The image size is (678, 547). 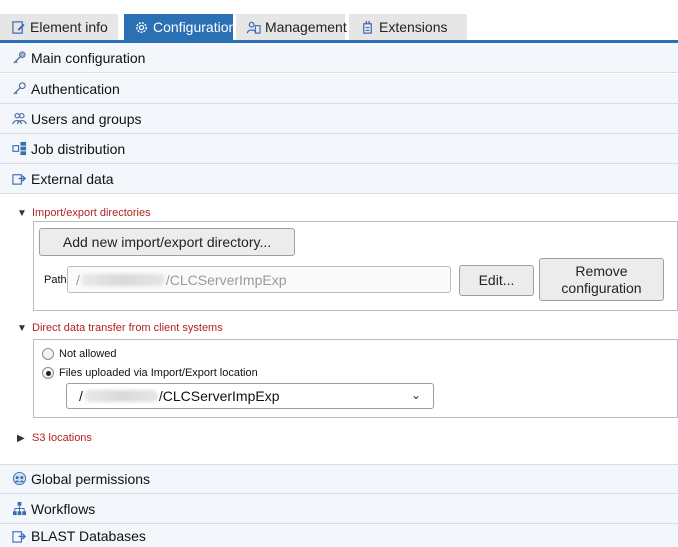 I want to click on tab-label: Element info, so click(x=69, y=27).